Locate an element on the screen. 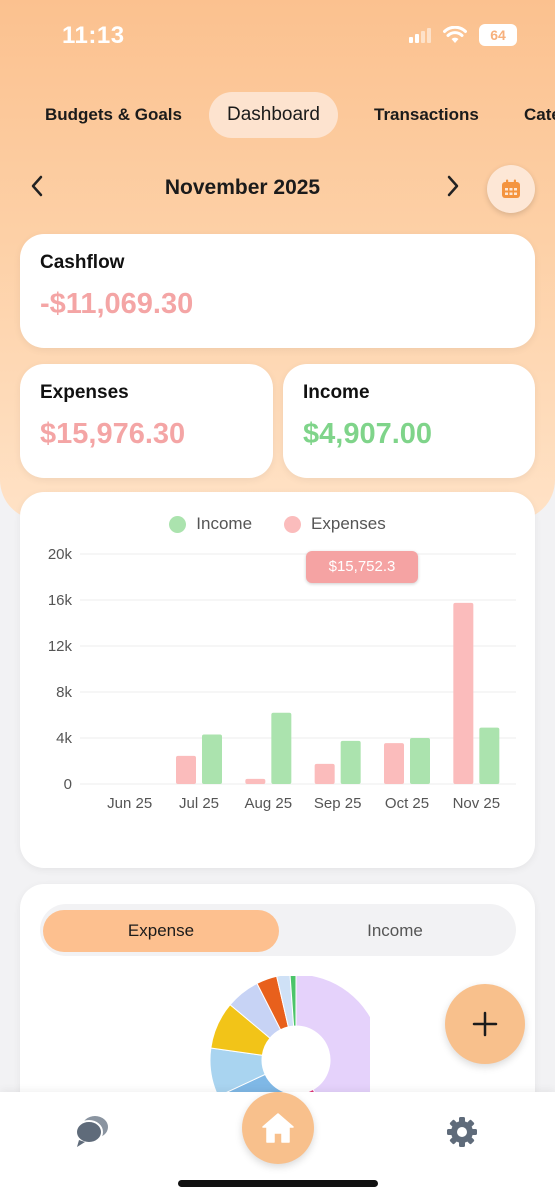 Image resolution: width=555 pixels, height=1200 pixels. expenses-label: Expenses is located at coordinates (84, 392).